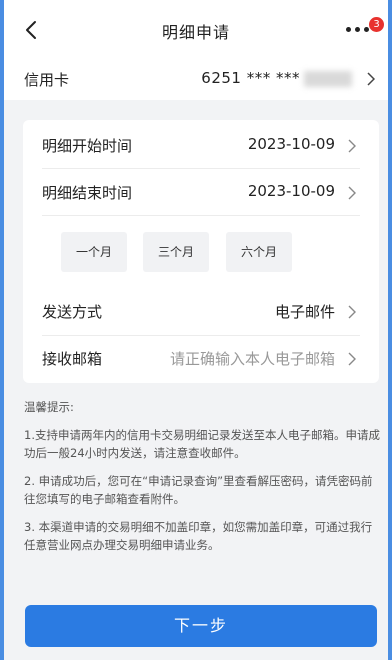  What do you see at coordinates (259, 252) in the screenshot?
I see `range-six-months-button: 六个月` at bounding box center [259, 252].